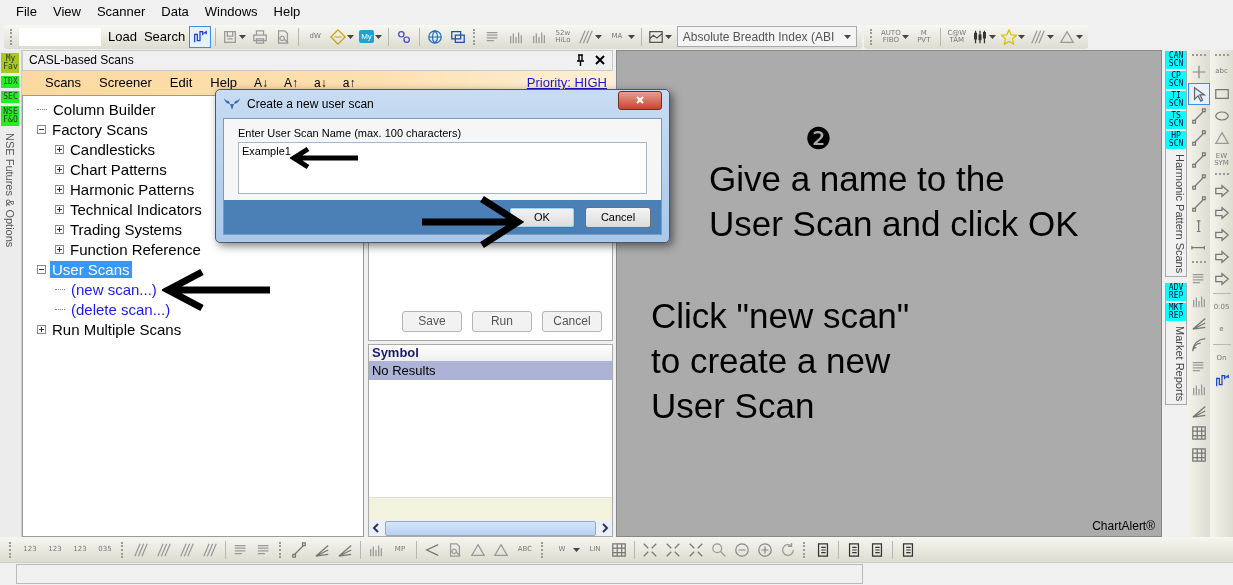  I want to click on priority-link: Priority: HIGH, so click(569, 83).